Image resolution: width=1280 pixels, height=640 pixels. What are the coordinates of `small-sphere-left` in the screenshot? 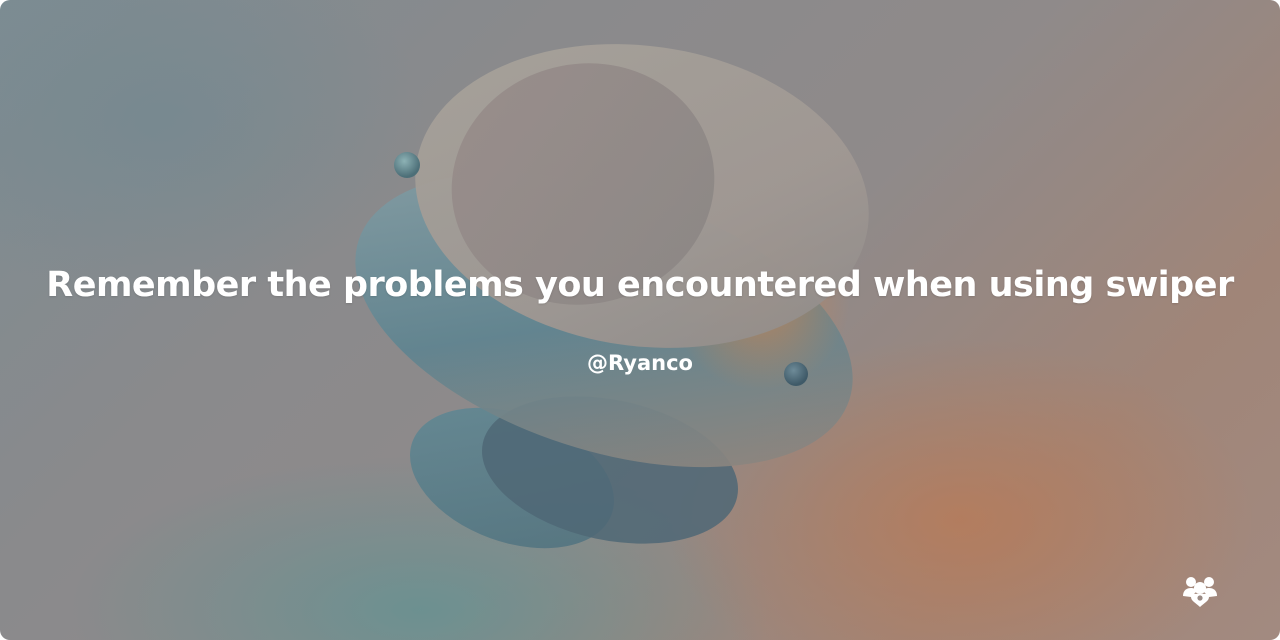 It's located at (407, 165).